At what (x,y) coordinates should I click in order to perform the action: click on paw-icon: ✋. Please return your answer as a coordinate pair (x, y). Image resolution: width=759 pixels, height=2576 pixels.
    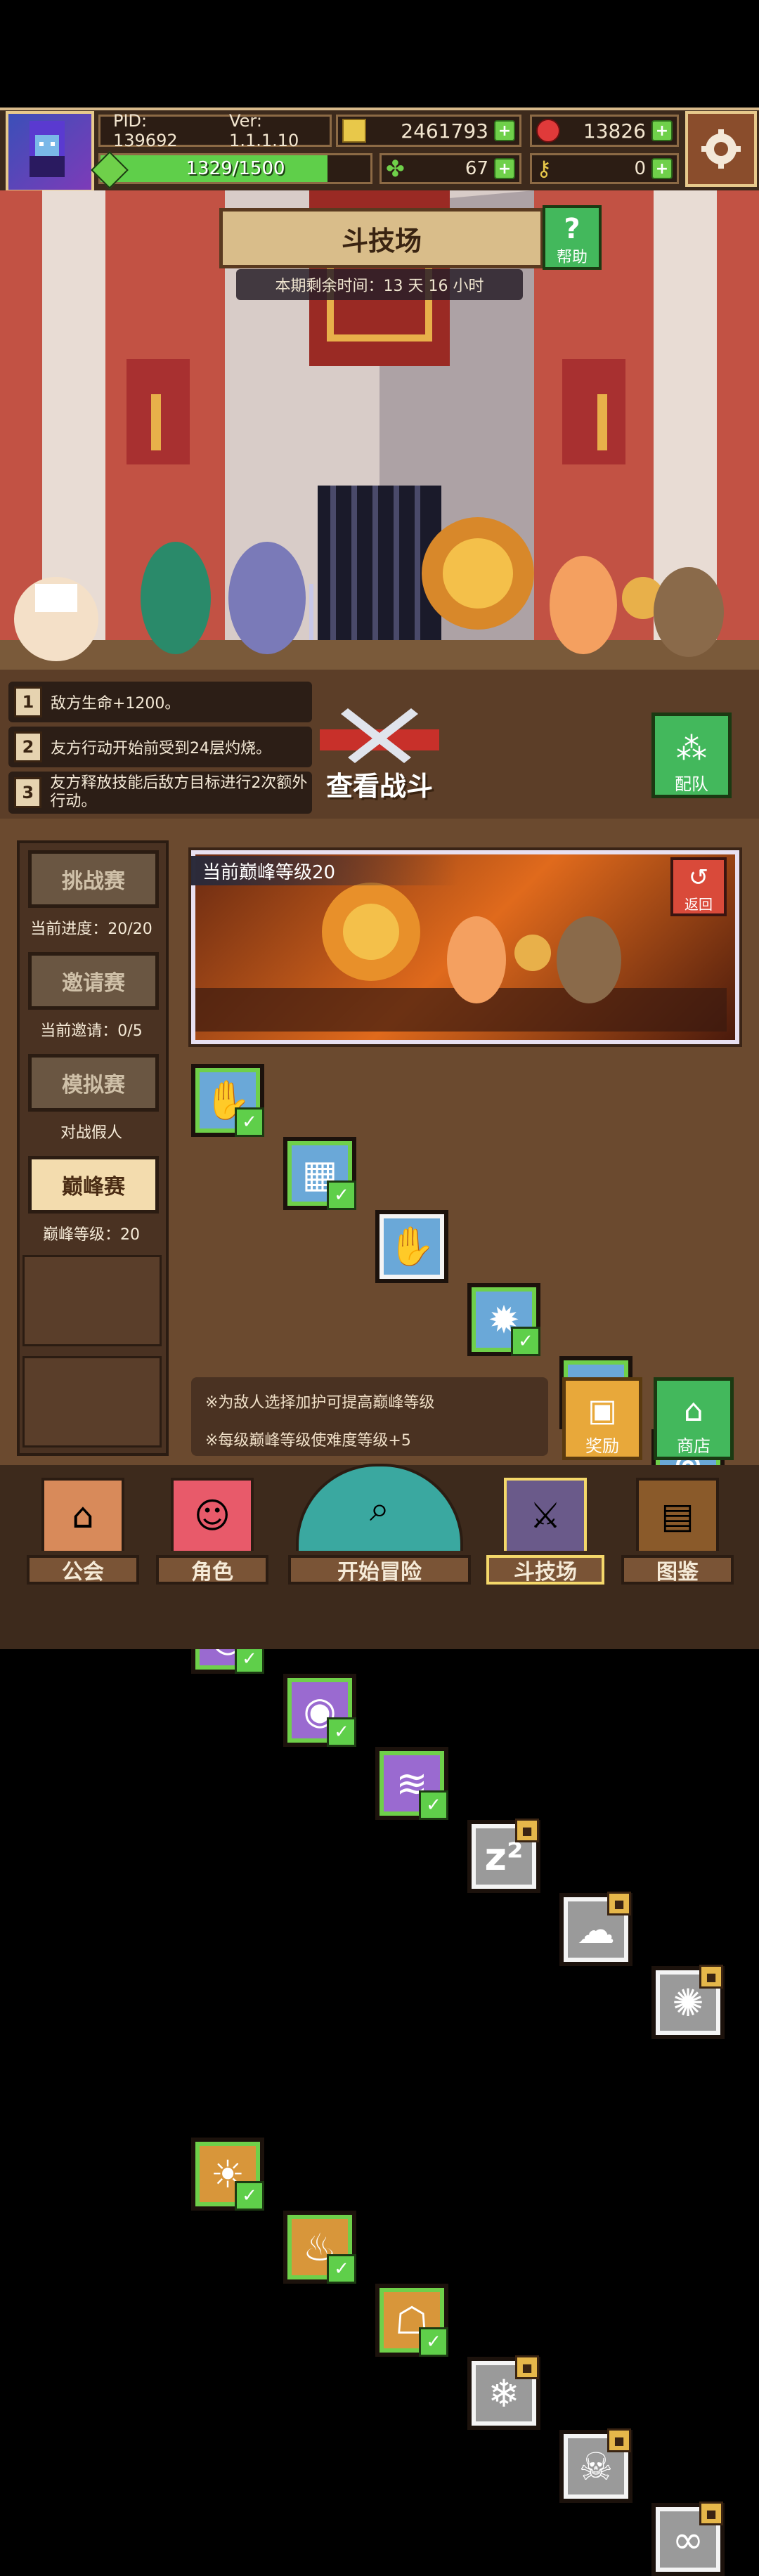
    Looking at the image, I should click on (412, 1246).